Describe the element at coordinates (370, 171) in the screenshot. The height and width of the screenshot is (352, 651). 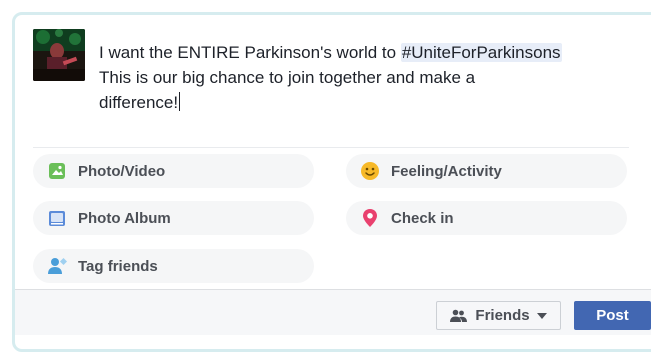
I see `smiley-icon` at that location.